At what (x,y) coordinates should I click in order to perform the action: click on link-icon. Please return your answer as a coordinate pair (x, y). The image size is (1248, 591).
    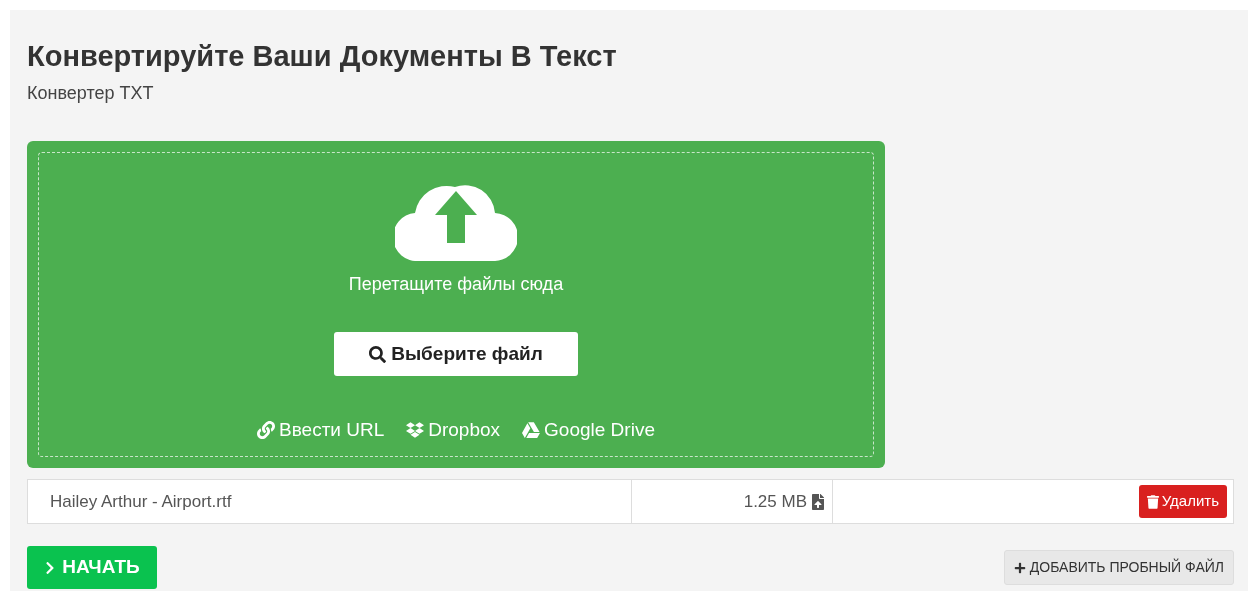
    Looking at the image, I should click on (266, 430).